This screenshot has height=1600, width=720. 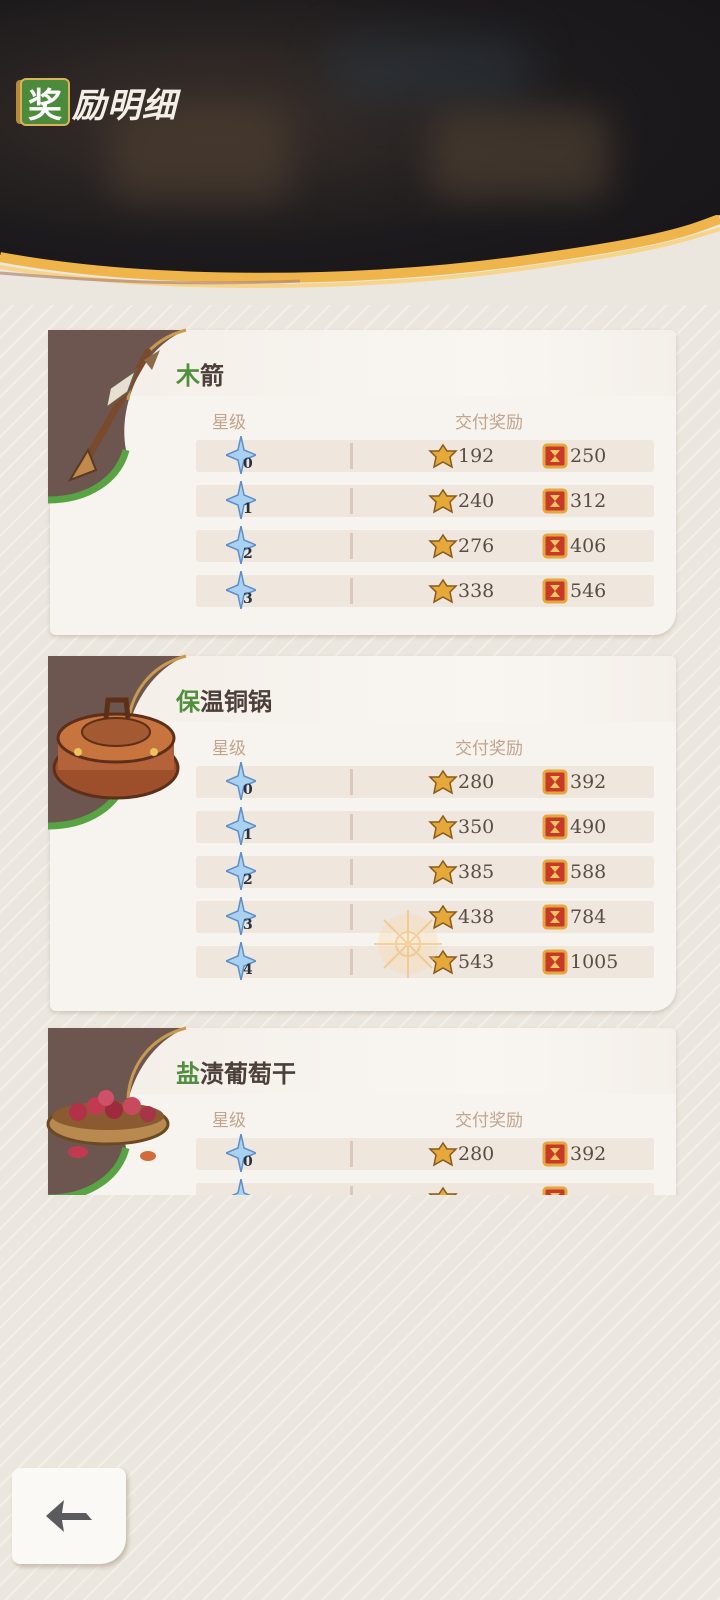 What do you see at coordinates (425, 590) in the screenshot?
I see `reward-row: 3 338 546` at bounding box center [425, 590].